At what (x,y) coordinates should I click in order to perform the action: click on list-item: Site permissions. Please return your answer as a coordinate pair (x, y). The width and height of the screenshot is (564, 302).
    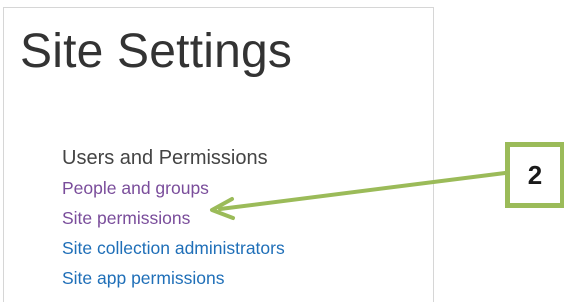
    Looking at the image, I should click on (173, 219).